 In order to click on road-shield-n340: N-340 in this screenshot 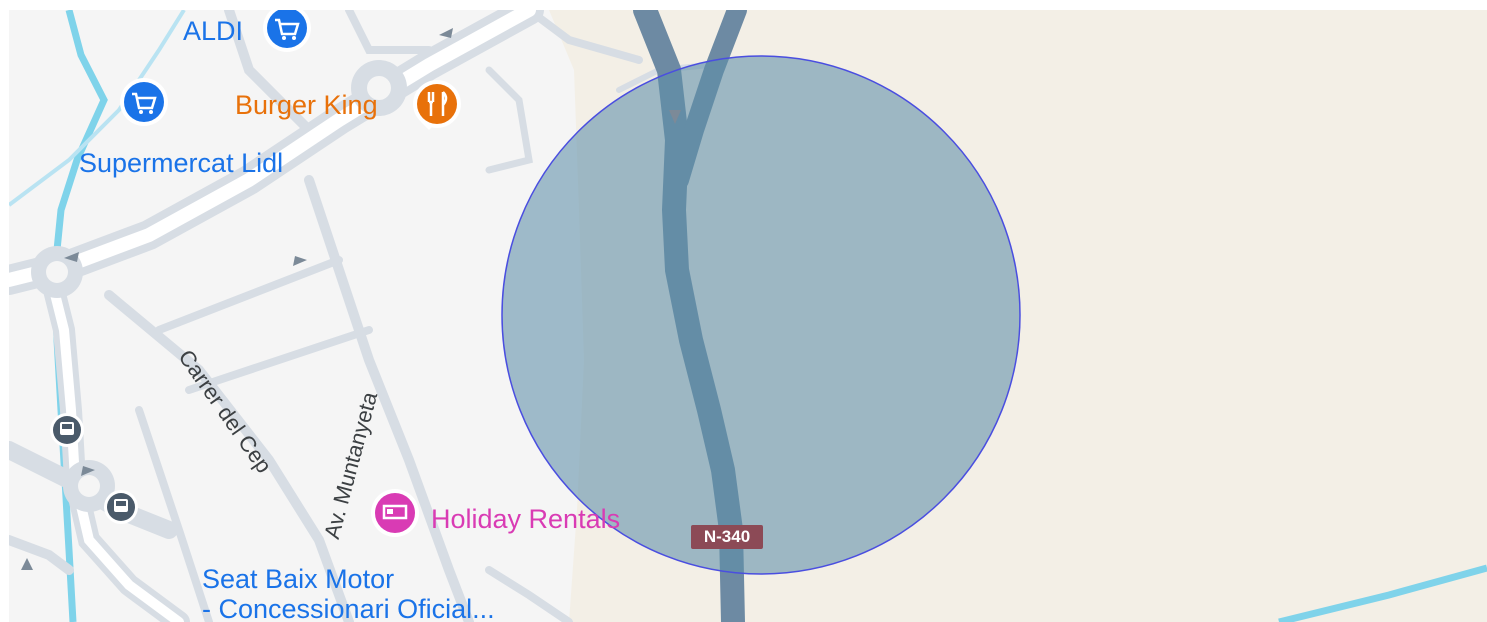, I will do `click(727, 537)`.